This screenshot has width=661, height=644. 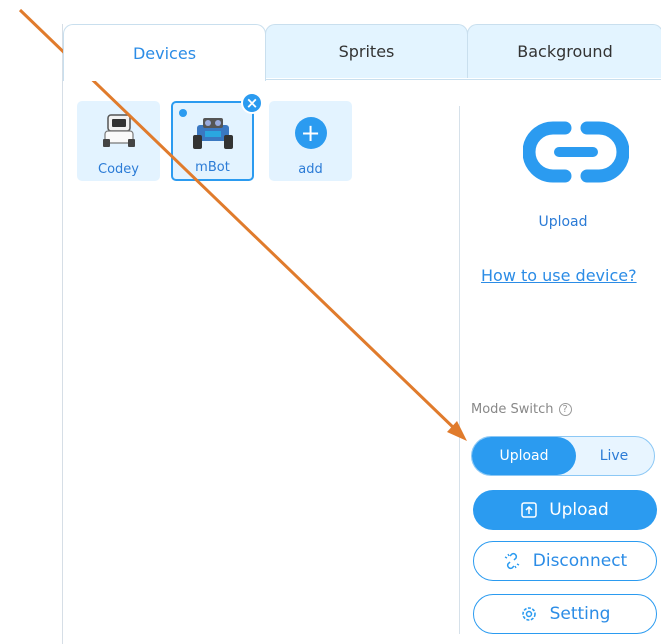 I want to click on device-card-mbot: mBot ×, so click(x=217, y=136).